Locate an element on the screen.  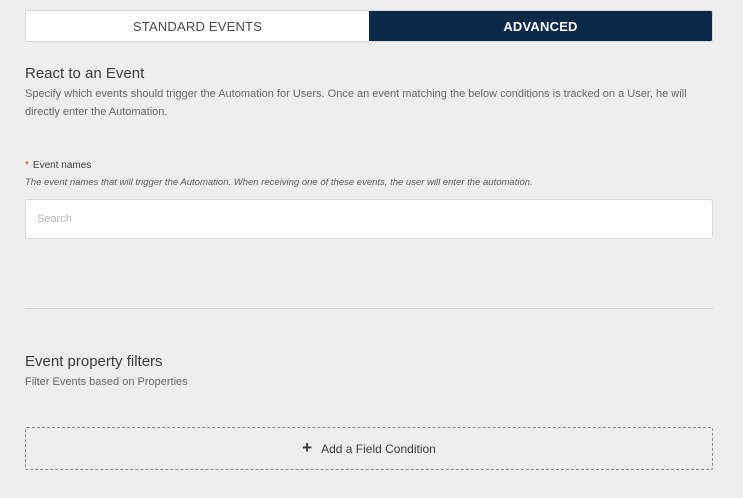
event-type-tabs: STANDARD EVENTS ADVANCED is located at coordinates (369, 26).